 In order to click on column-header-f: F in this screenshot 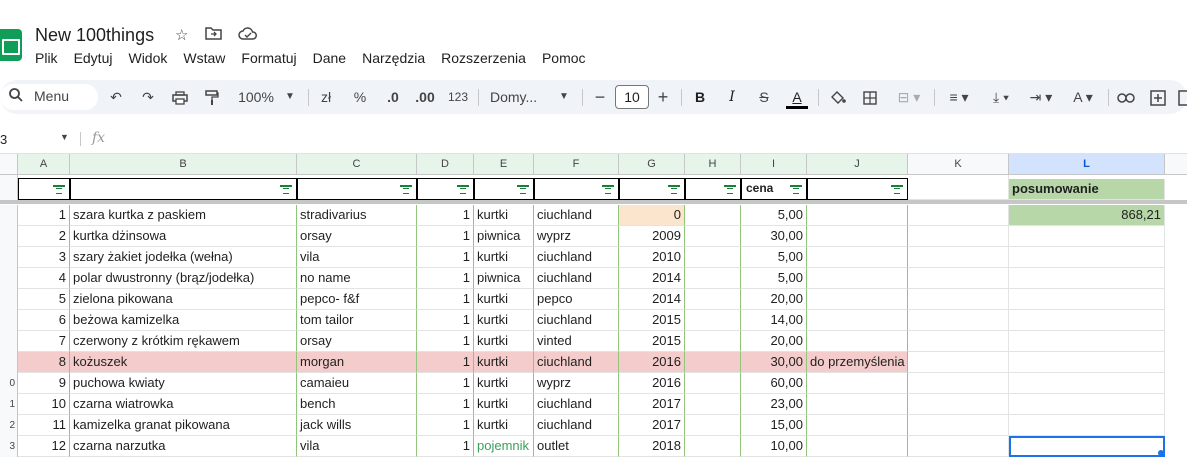, I will do `click(576, 164)`.